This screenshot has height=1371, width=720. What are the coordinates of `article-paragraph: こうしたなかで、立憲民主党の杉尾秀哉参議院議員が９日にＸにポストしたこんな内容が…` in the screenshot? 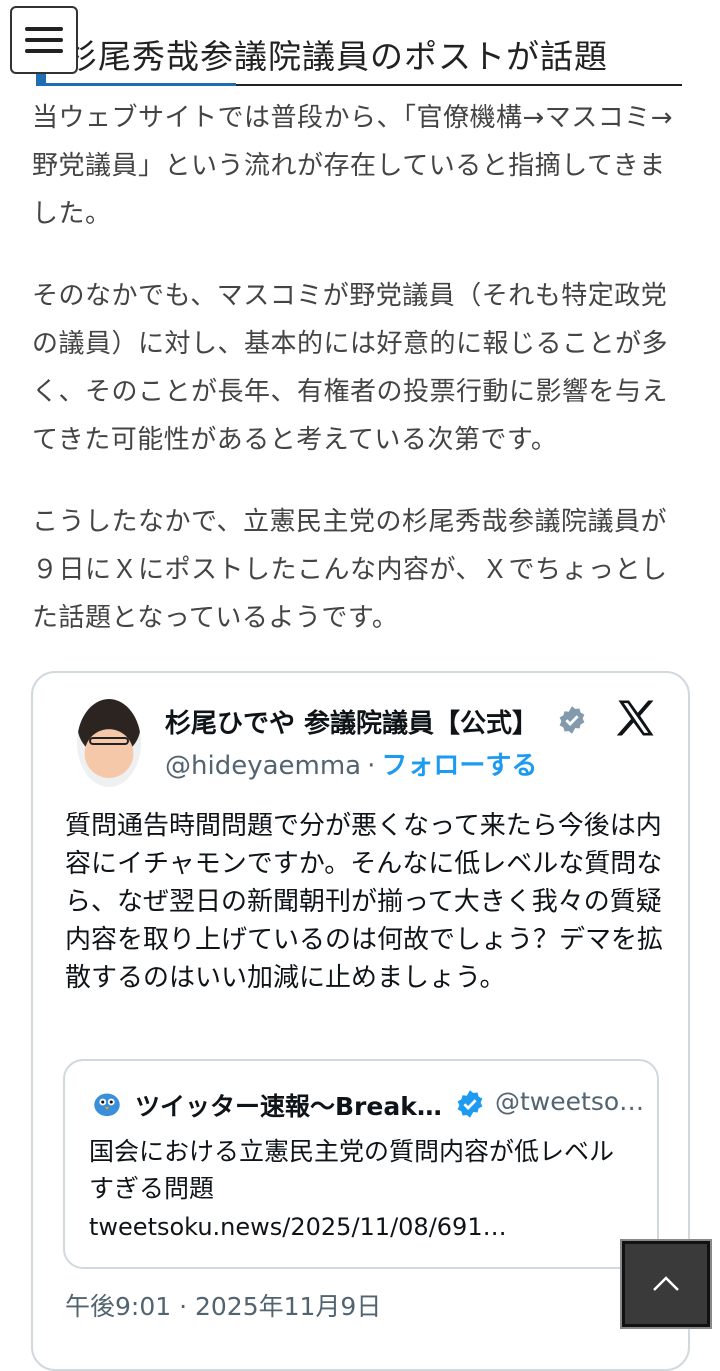 It's located at (350, 570).